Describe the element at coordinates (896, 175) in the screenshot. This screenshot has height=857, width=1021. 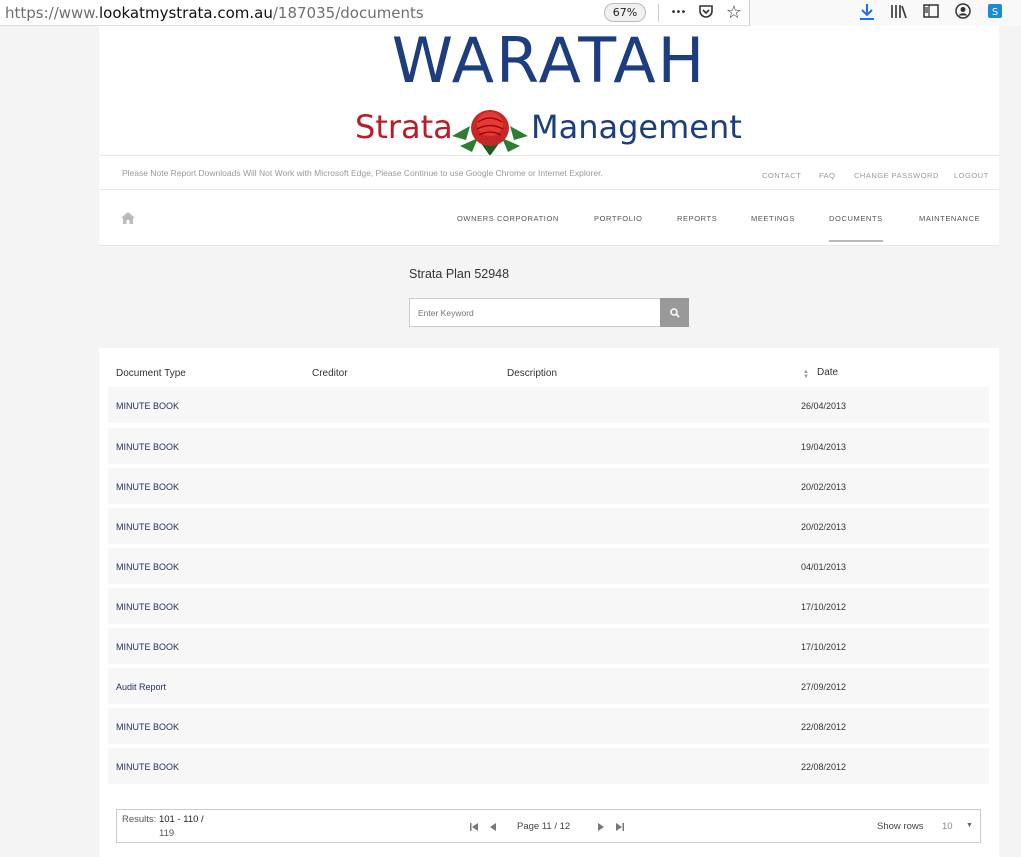
I see `change-password-link: CHANGE PASSWORD` at that location.